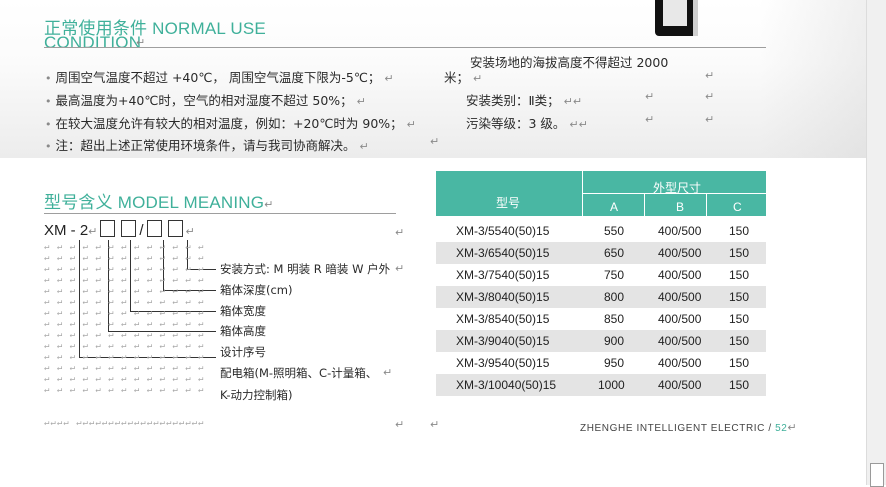  I want to click on cell-a: 650, so click(614, 253).